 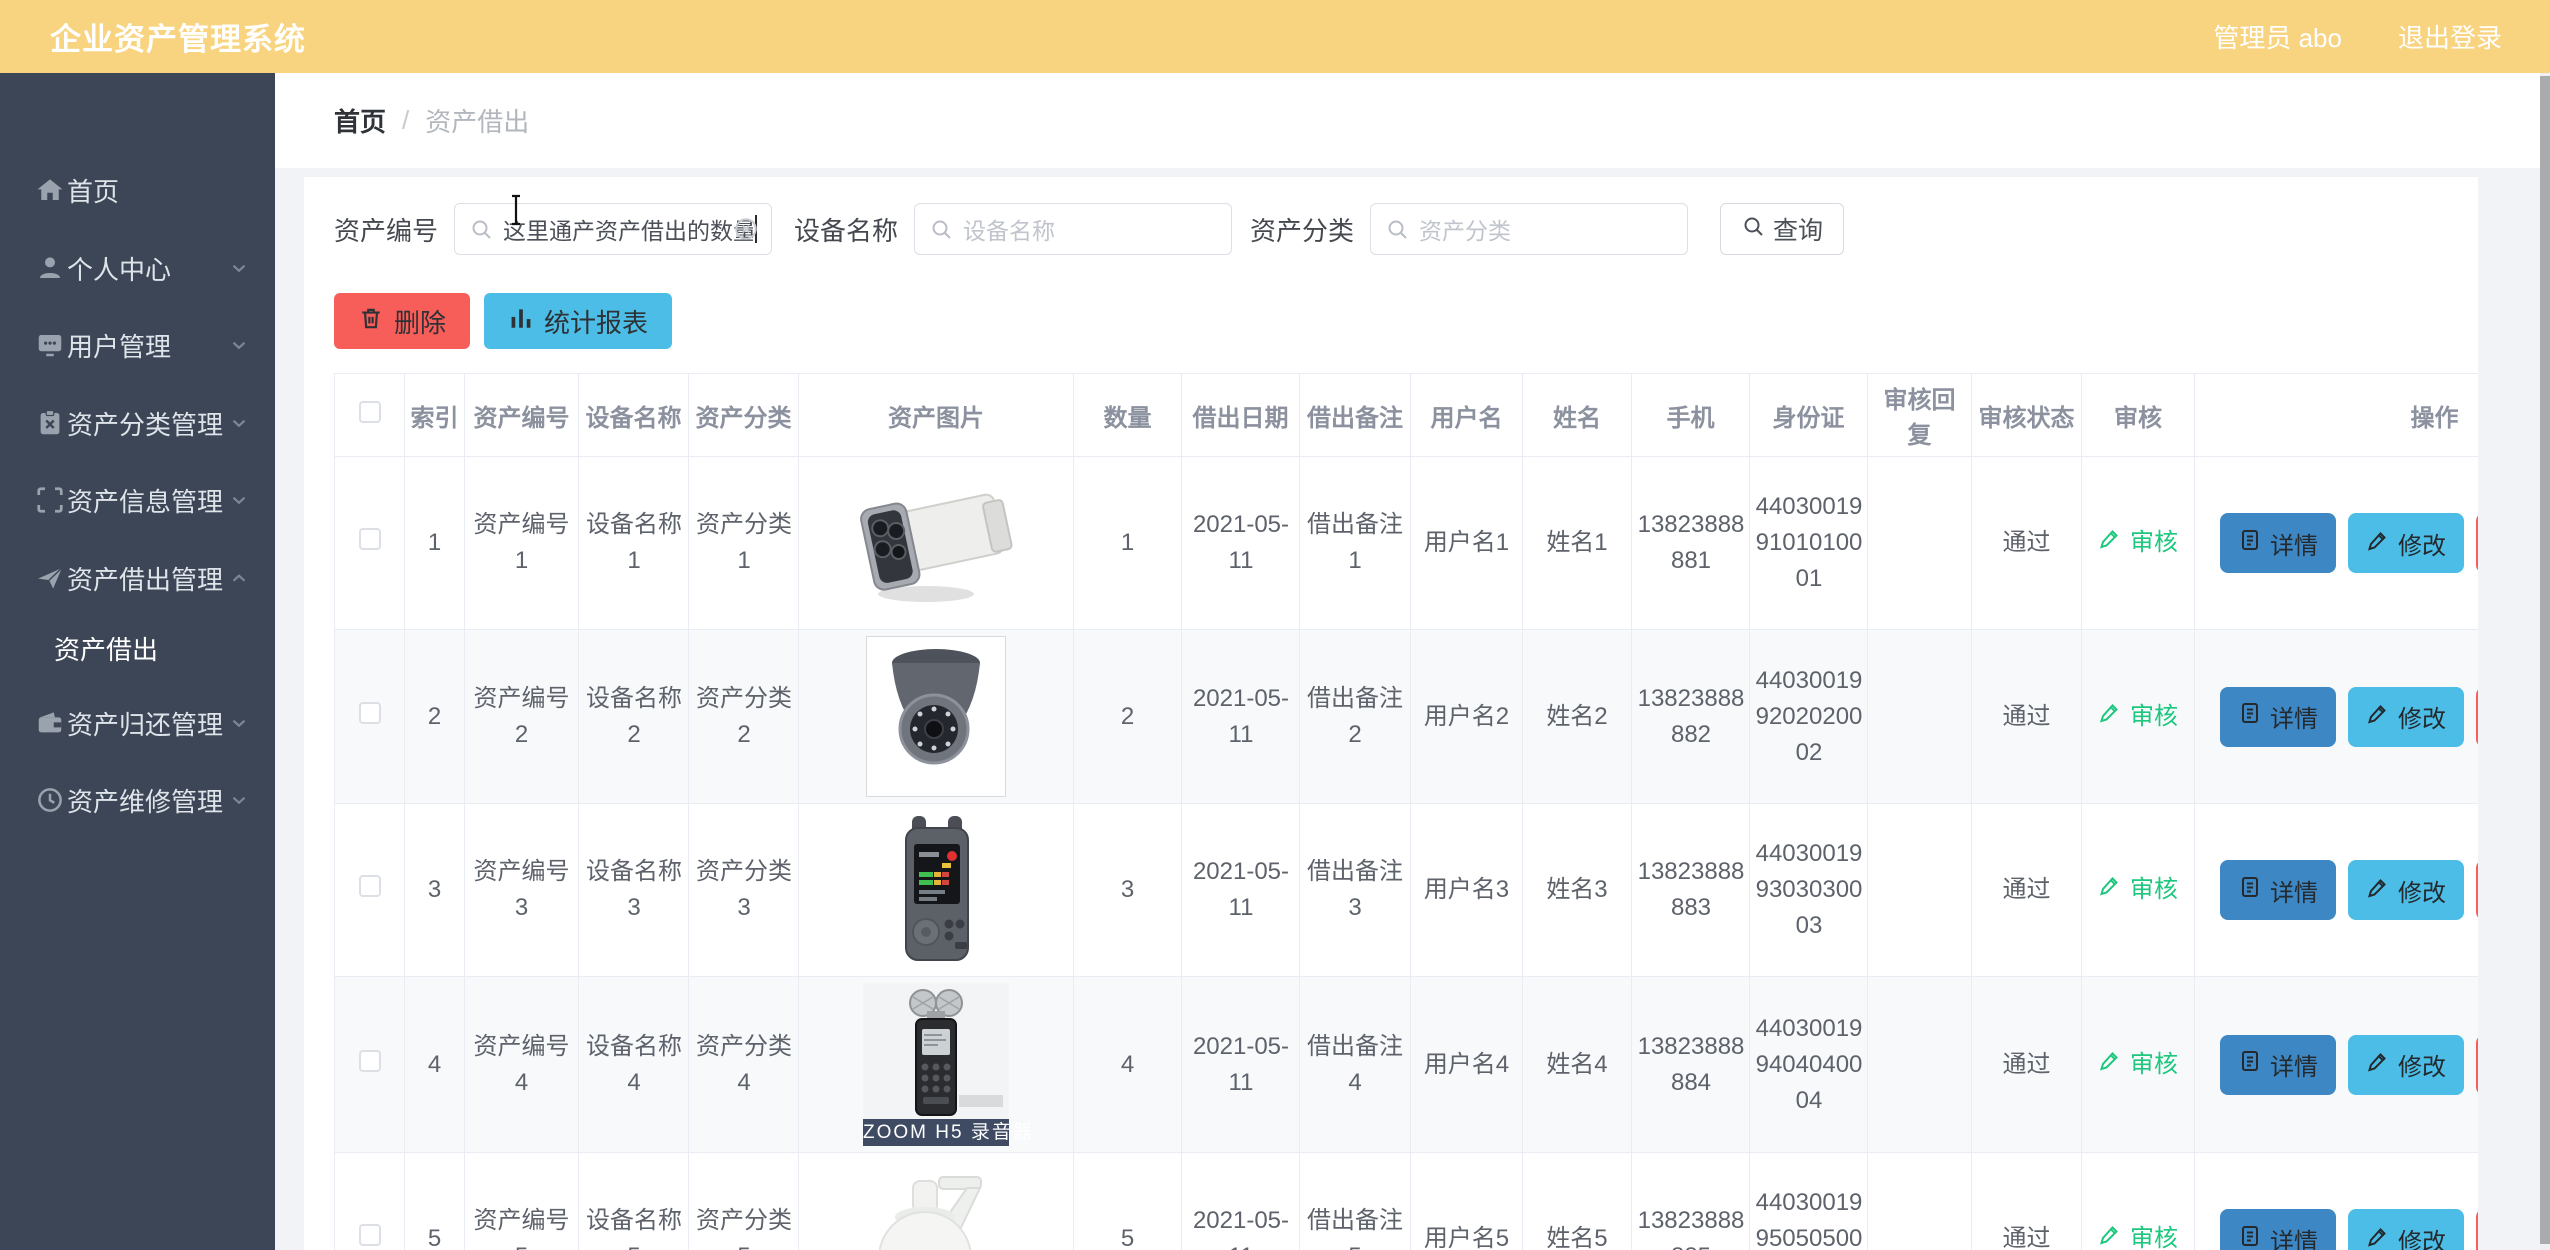 I want to click on cell-quantity: 1, so click(x=1127, y=543).